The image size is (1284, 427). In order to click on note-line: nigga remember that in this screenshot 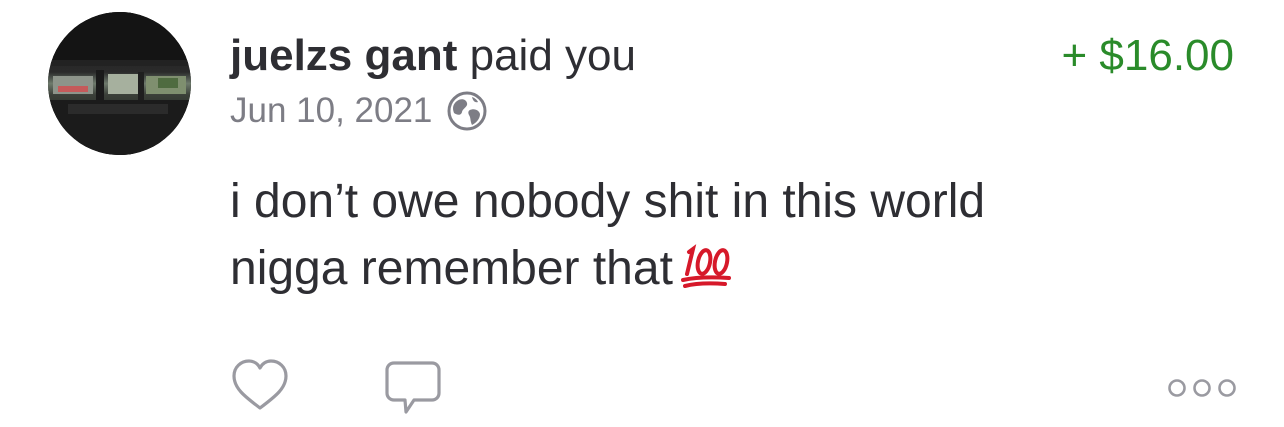, I will do `click(720, 268)`.